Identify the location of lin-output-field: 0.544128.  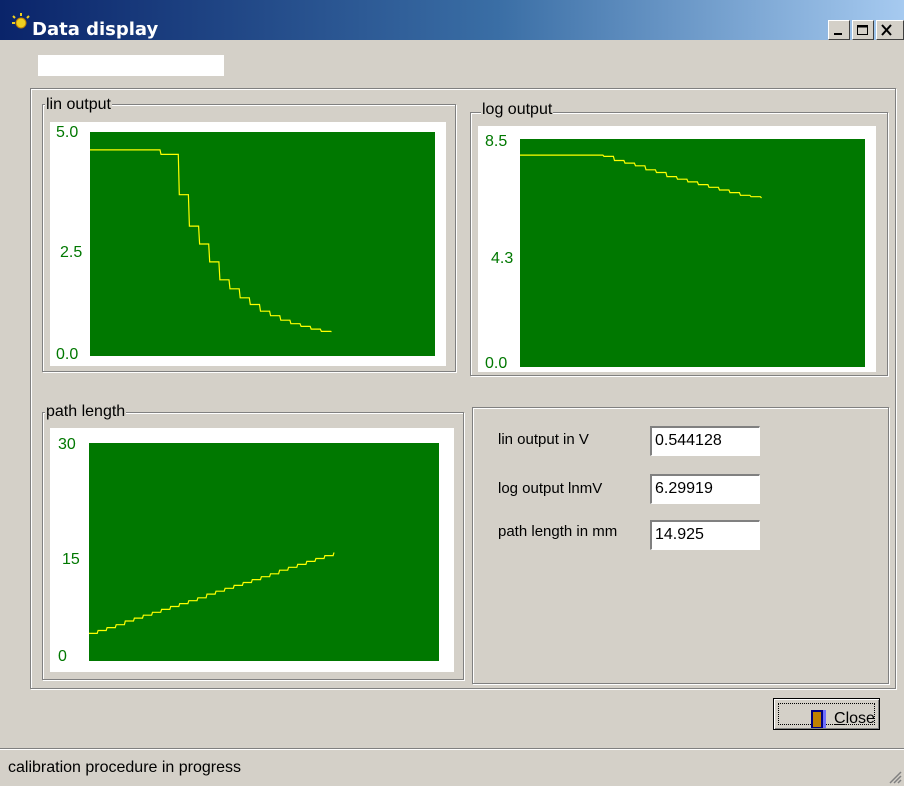
(705, 441).